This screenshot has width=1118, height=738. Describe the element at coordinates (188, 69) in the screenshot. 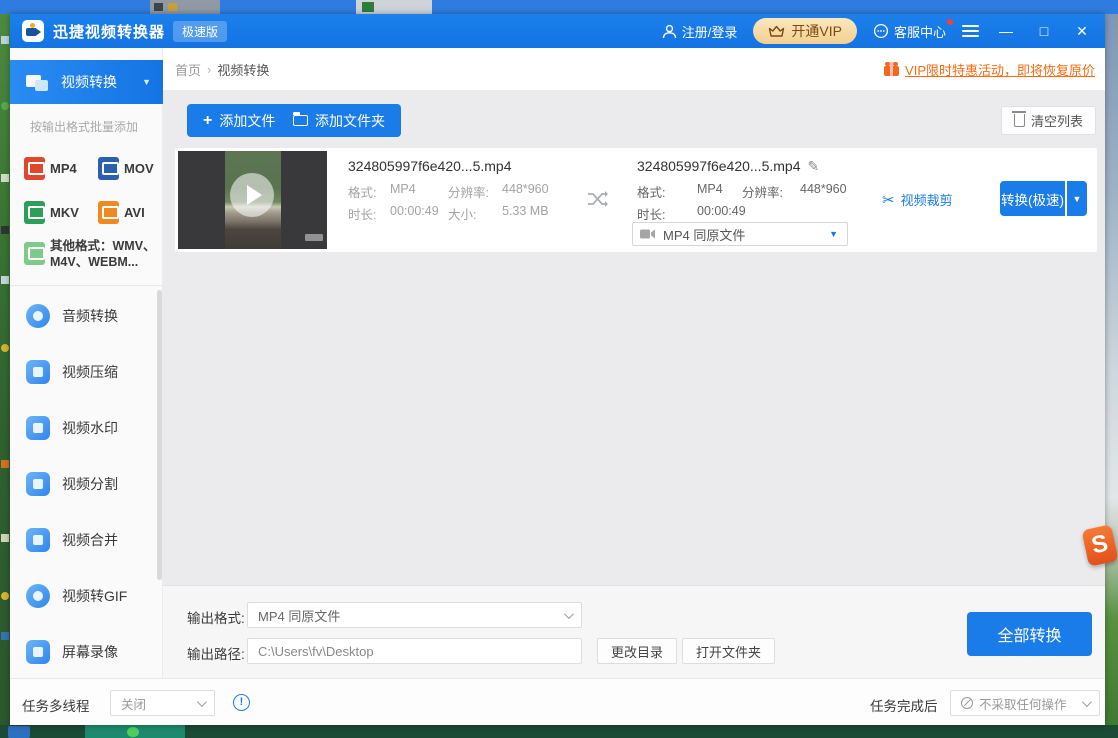

I see `breadcrumb-home: 首页` at that location.